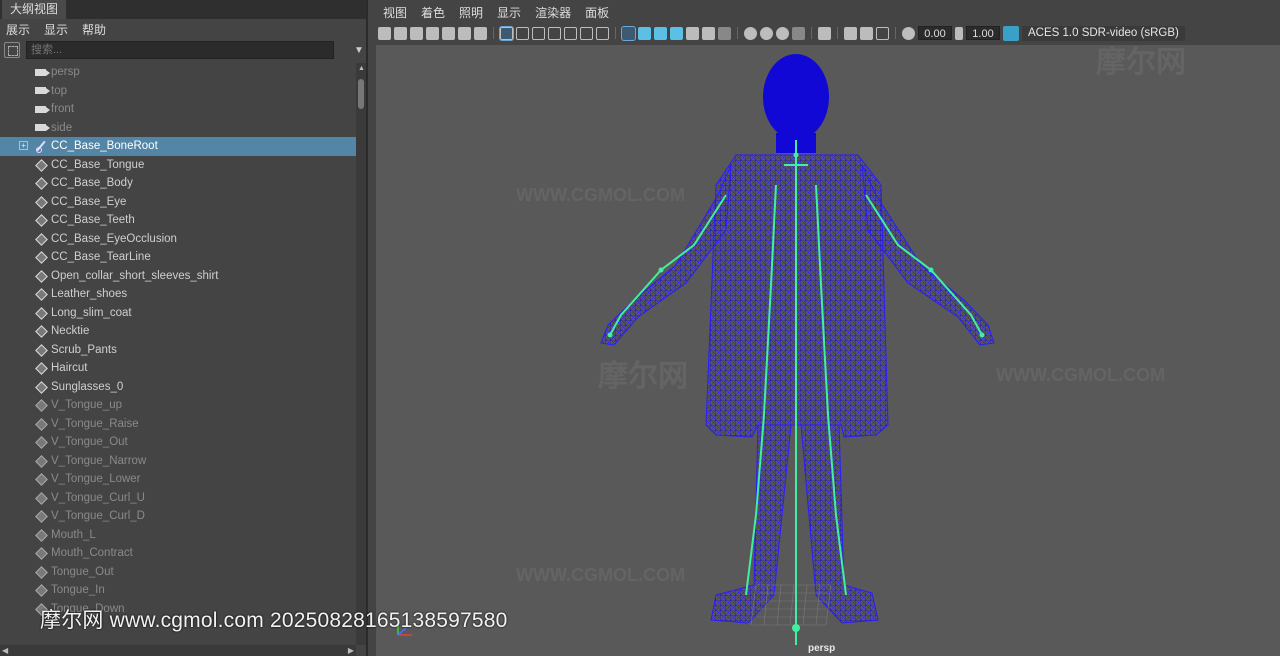 Image resolution: width=1280 pixels, height=656 pixels. Describe the element at coordinates (178, 331) in the screenshot. I see `outliner-item: Necktie` at that location.